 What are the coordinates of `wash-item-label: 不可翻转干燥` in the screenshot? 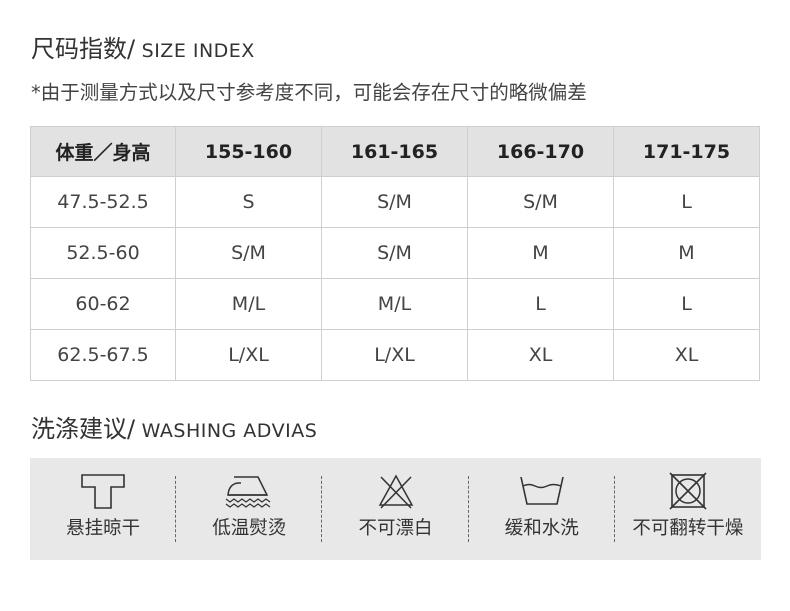 It's located at (688, 528).